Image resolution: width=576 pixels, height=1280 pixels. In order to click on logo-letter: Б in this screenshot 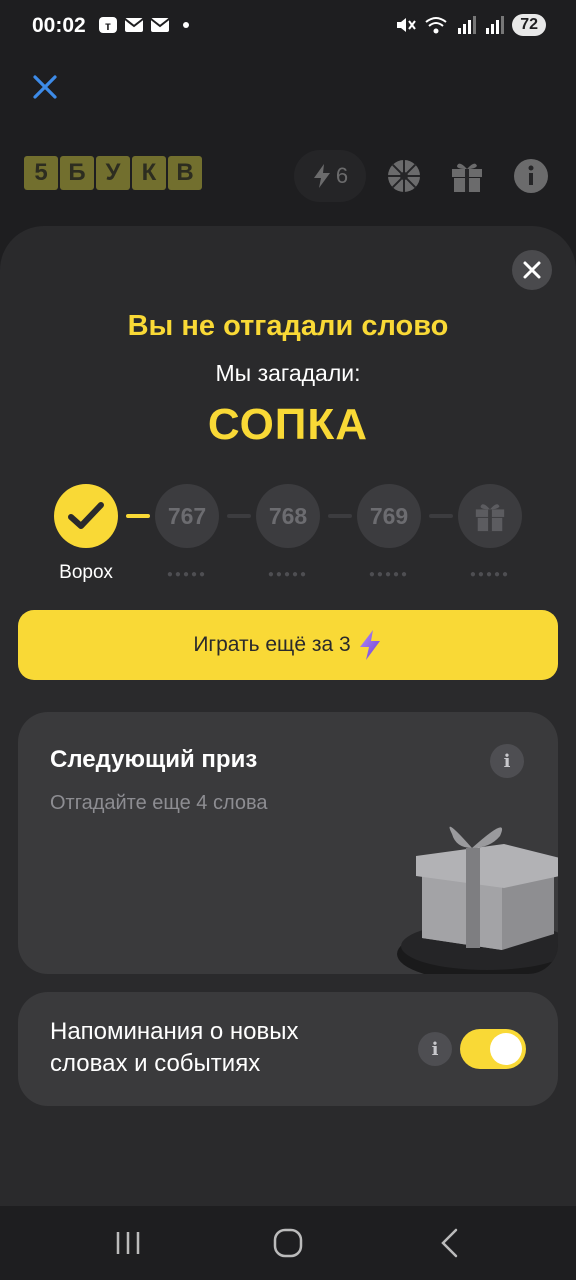, I will do `click(77, 173)`.